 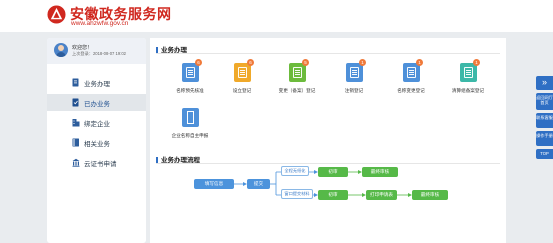 What do you see at coordinates (411, 90) in the screenshot?
I see `service-label: 名称变更登记` at bounding box center [411, 90].